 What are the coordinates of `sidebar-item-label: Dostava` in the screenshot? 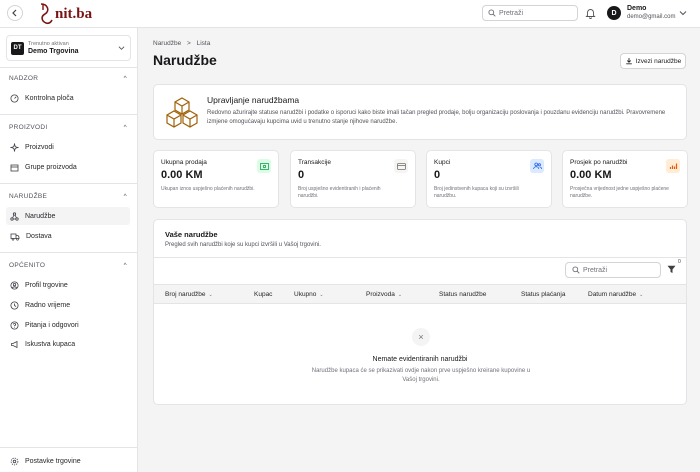 It's located at (39, 236).